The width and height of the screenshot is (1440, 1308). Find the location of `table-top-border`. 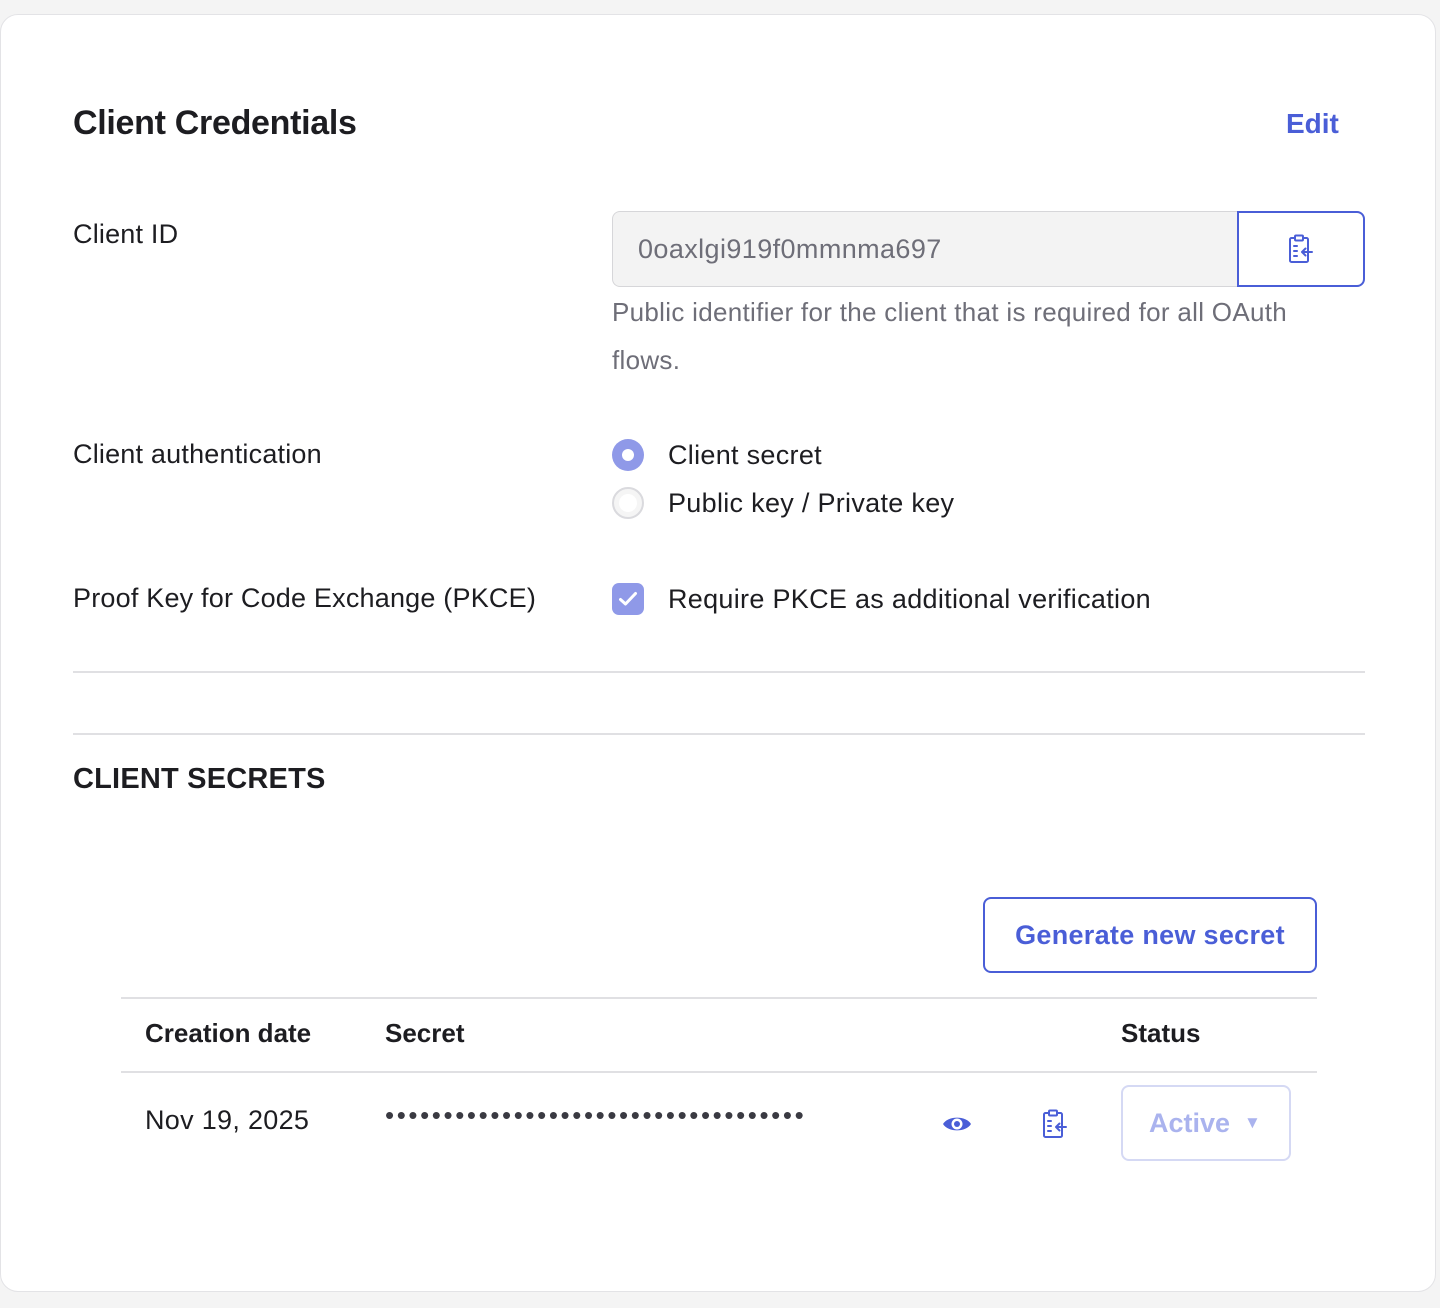

table-top-border is located at coordinates (719, 998).